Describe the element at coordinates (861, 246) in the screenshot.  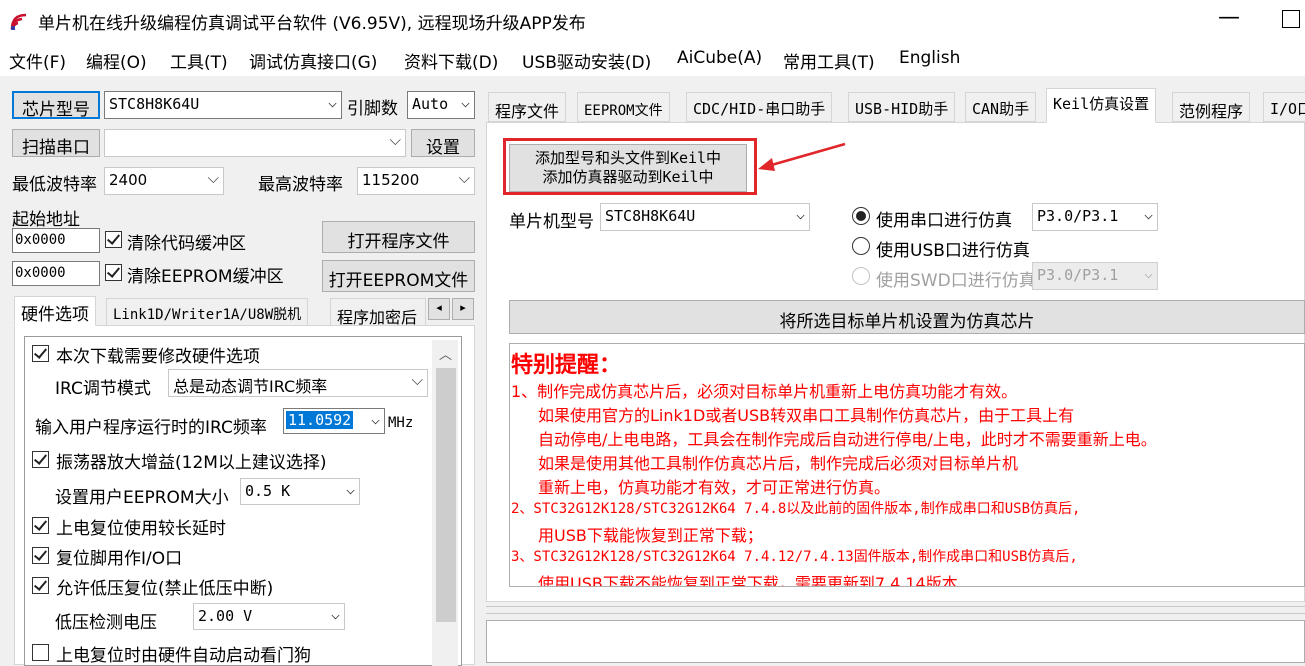
I see `usb-debug-radio` at that location.